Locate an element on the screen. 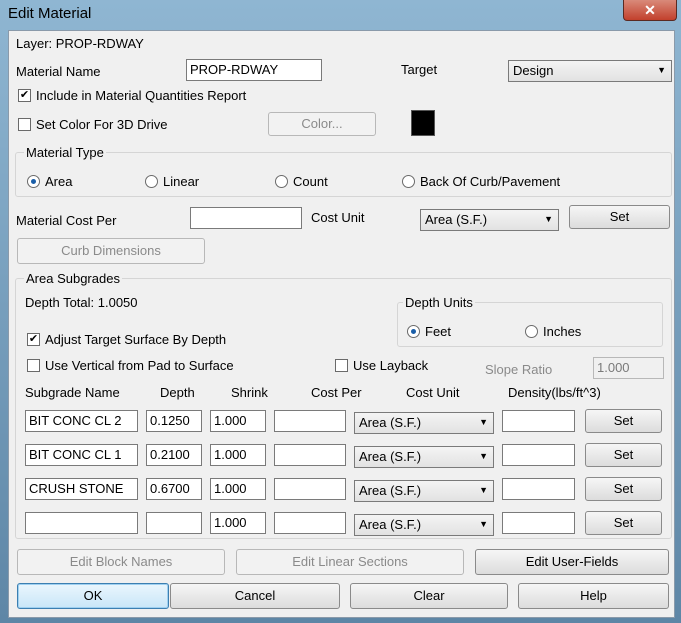 The width and height of the screenshot is (681, 623). slope-ratio-label: Slope Ratio is located at coordinates (519, 369).